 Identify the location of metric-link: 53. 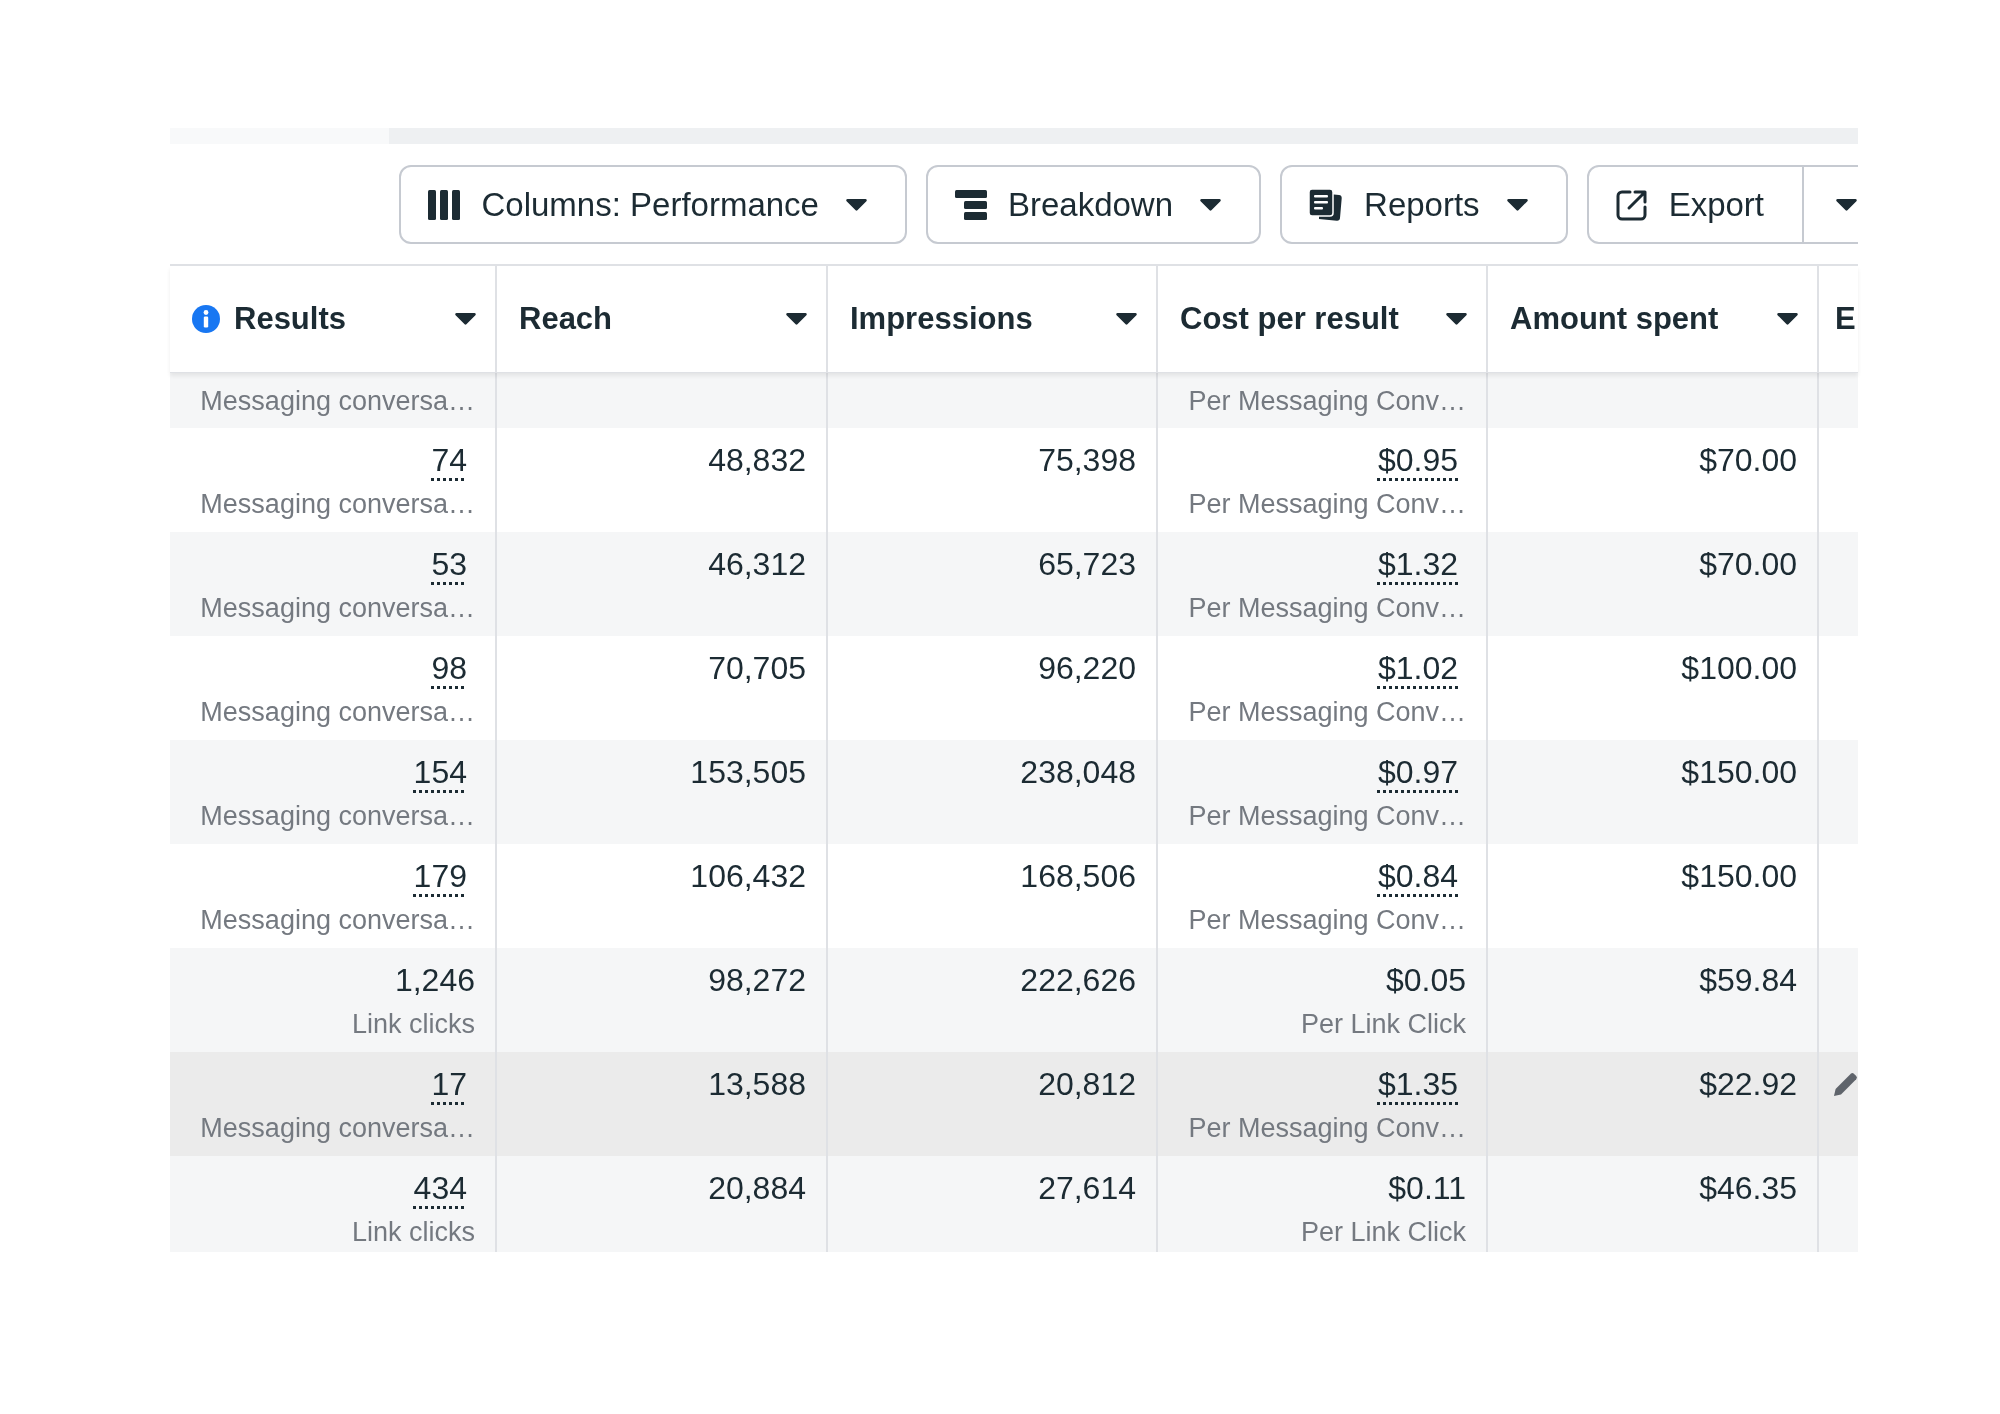
(449, 564).